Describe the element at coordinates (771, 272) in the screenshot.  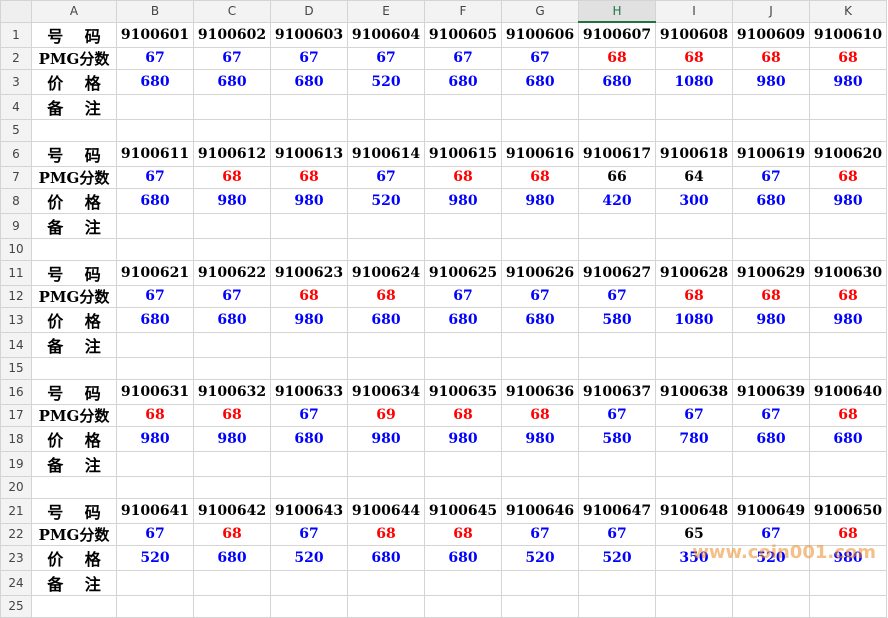
I see `code-cell: 9100629` at that location.